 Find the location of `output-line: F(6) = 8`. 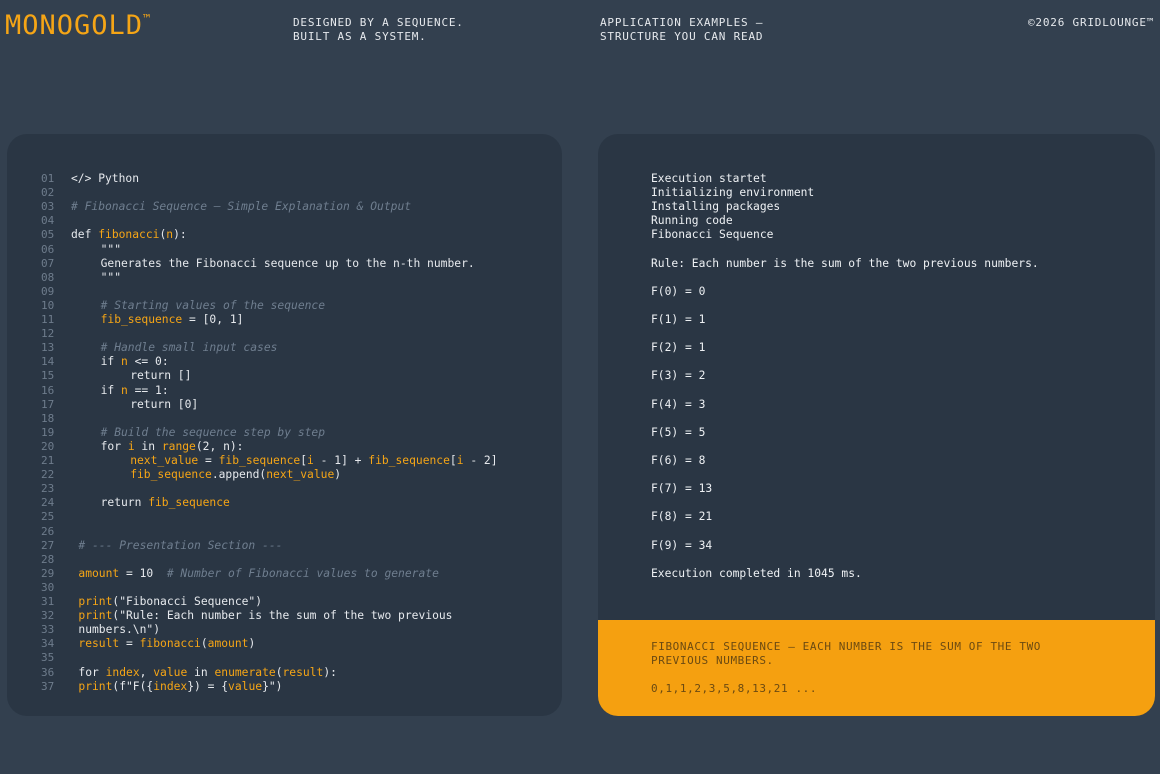

output-line: F(6) = 8 is located at coordinates (678, 460).